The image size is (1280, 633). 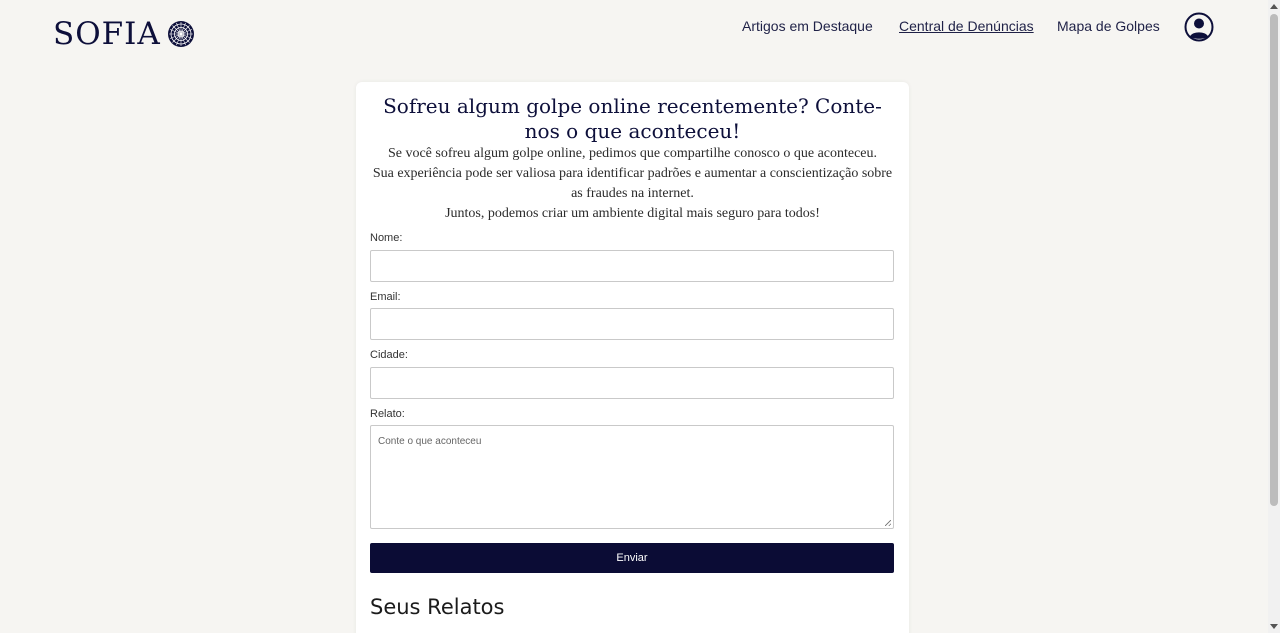 What do you see at coordinates (1199, 27) in the screenshot?
I see `user-circle-icon` at bounding box center [1199, 27].